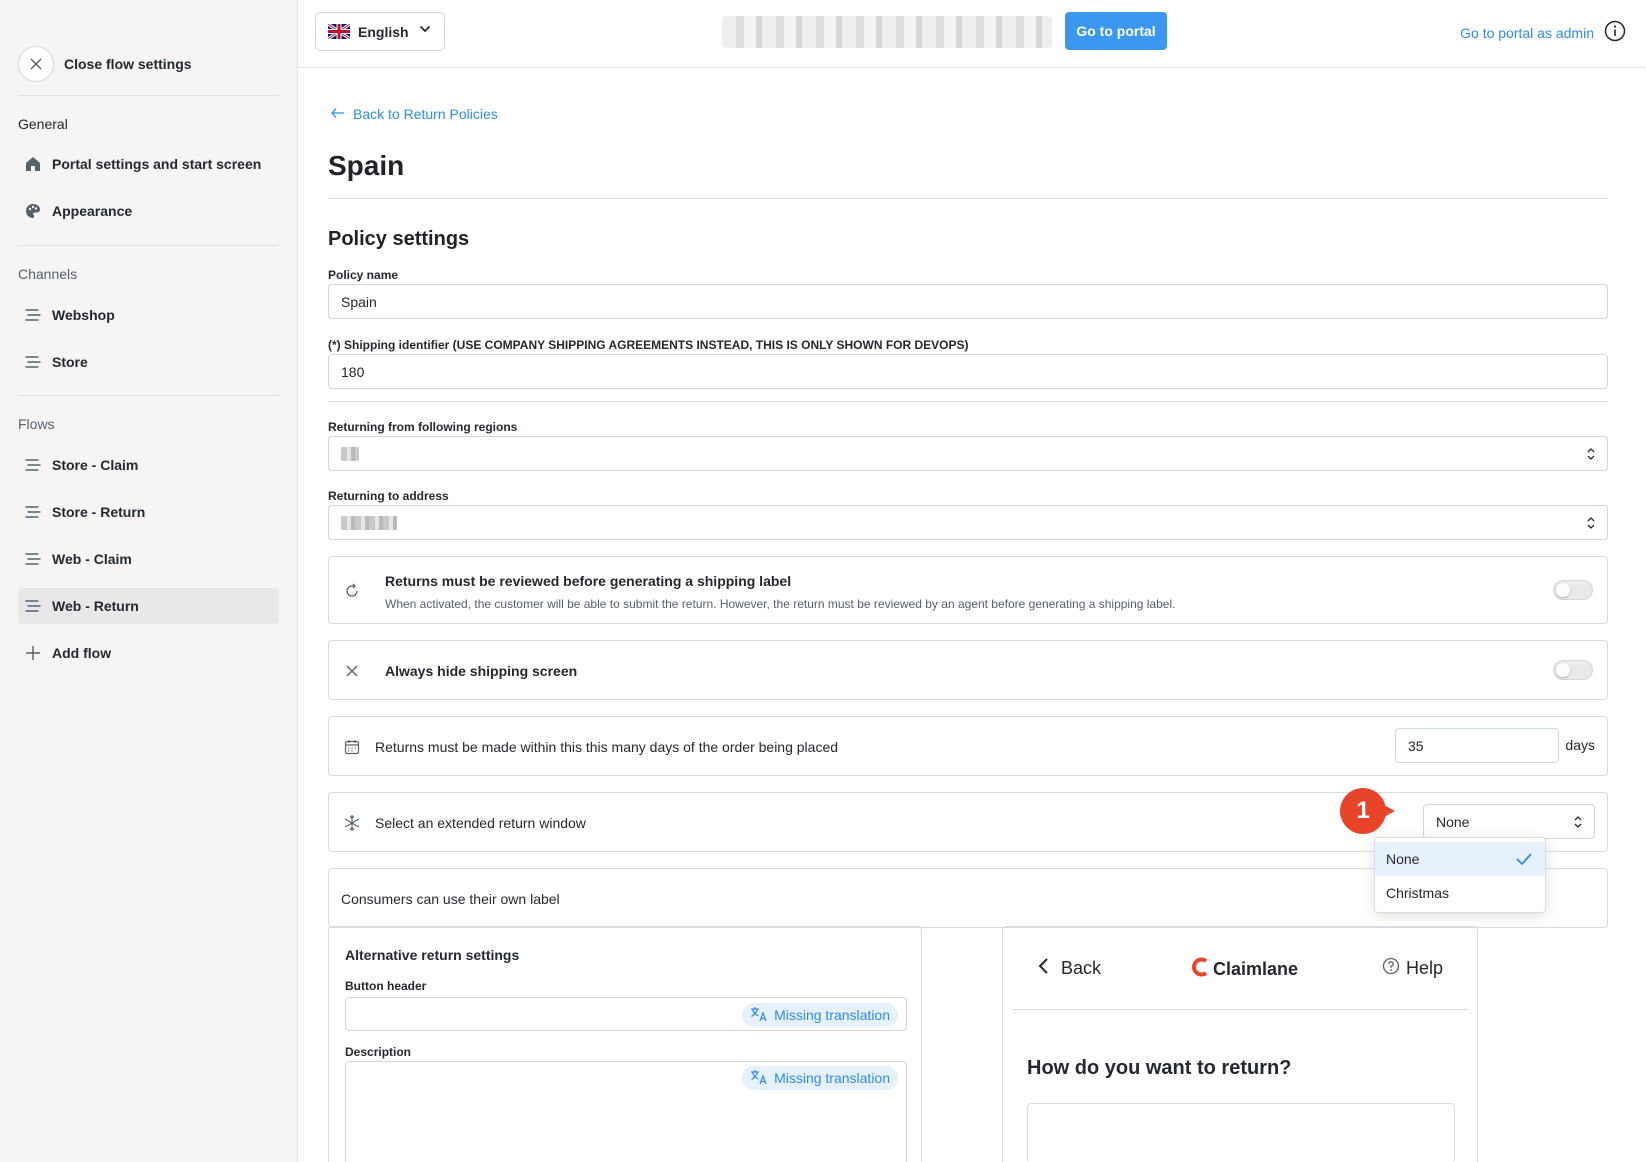 The height and width of the screenshot is (1162, 1646). I want to click on sidebar-item-store-claim: Store - Claim, so click(148, 465).